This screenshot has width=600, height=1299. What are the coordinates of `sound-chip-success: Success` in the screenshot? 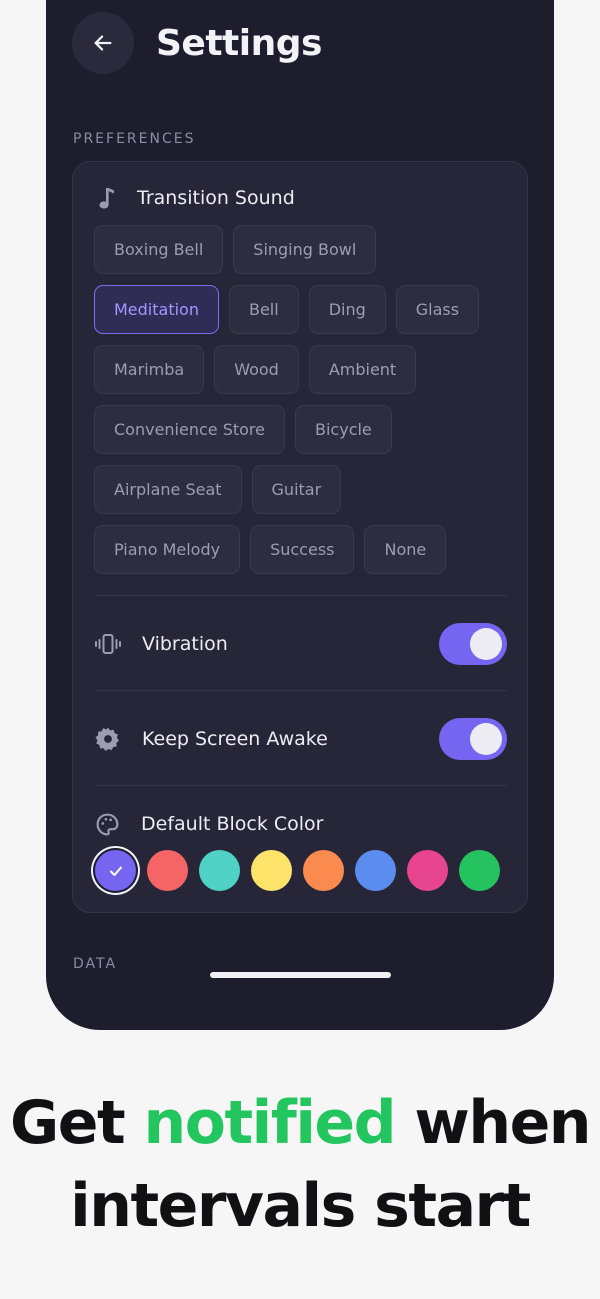 It's located at (302, 549).